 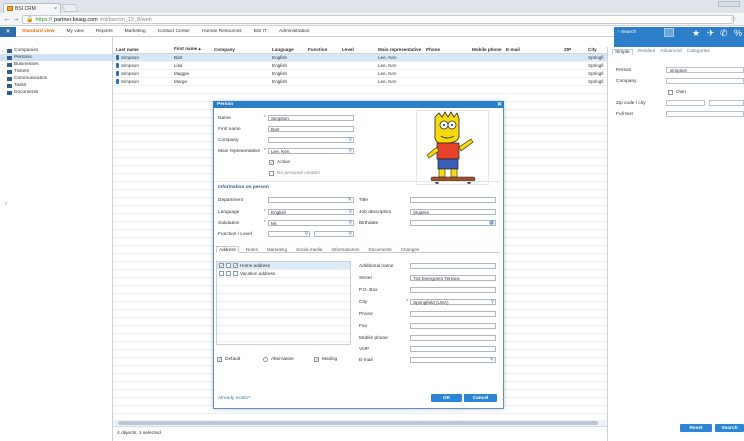 I want to click on col-language: Language, so click(x=287, y=49).